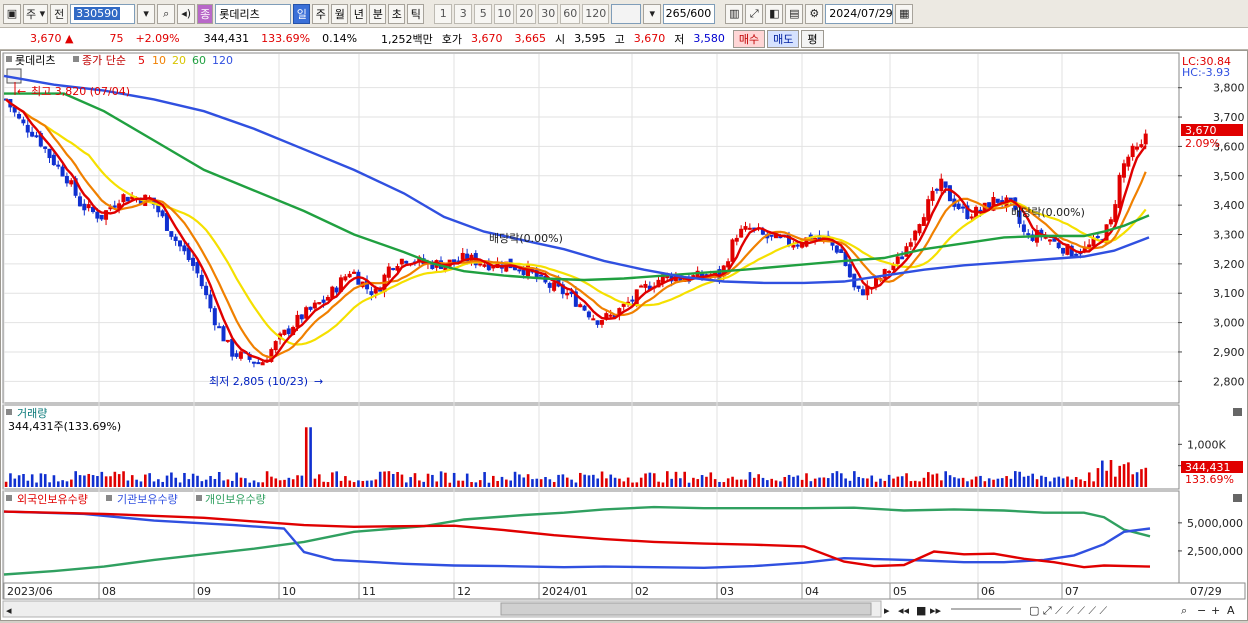 The width and height of the screenshot is (1248, 623). Describe the element at coordinates (1215, 610) in the screenshot. I see `zoom-in-icon: +` at that location.